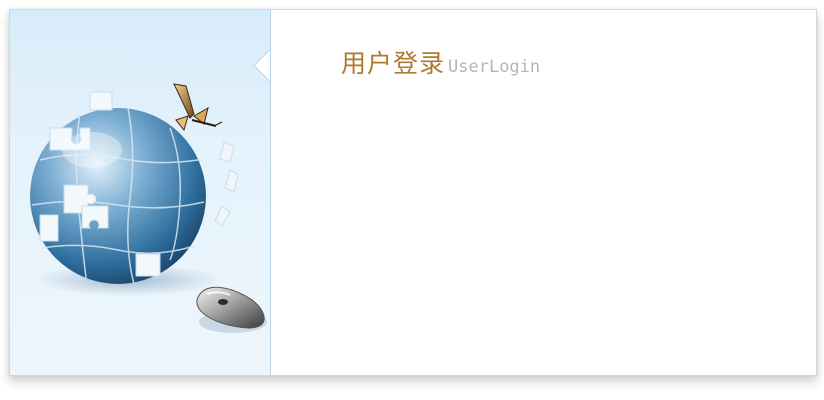 This screenshot has width=824, height=400. I want to click on login-title: 用户登录 UserLogin, so click(440, 62).